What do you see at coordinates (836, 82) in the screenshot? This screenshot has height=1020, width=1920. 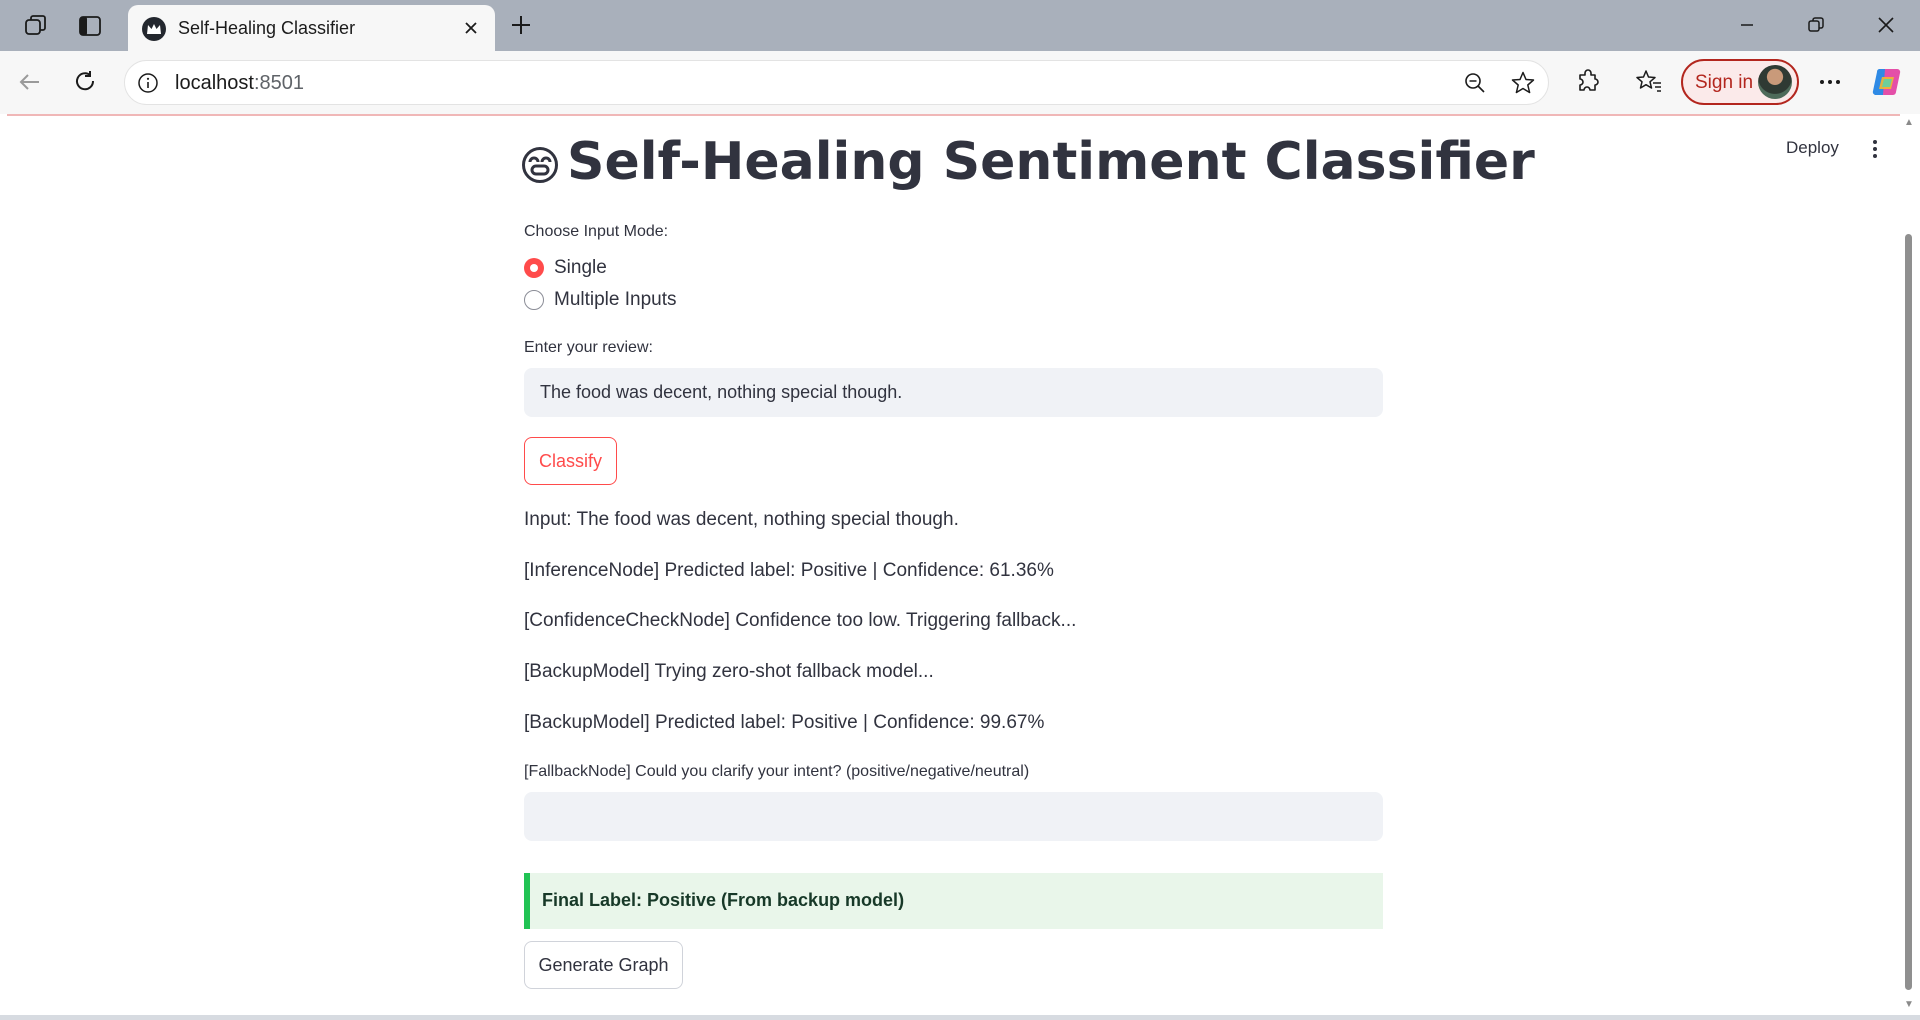 I see `address-bar: localhost:8501` at bounding box center [836, 82].